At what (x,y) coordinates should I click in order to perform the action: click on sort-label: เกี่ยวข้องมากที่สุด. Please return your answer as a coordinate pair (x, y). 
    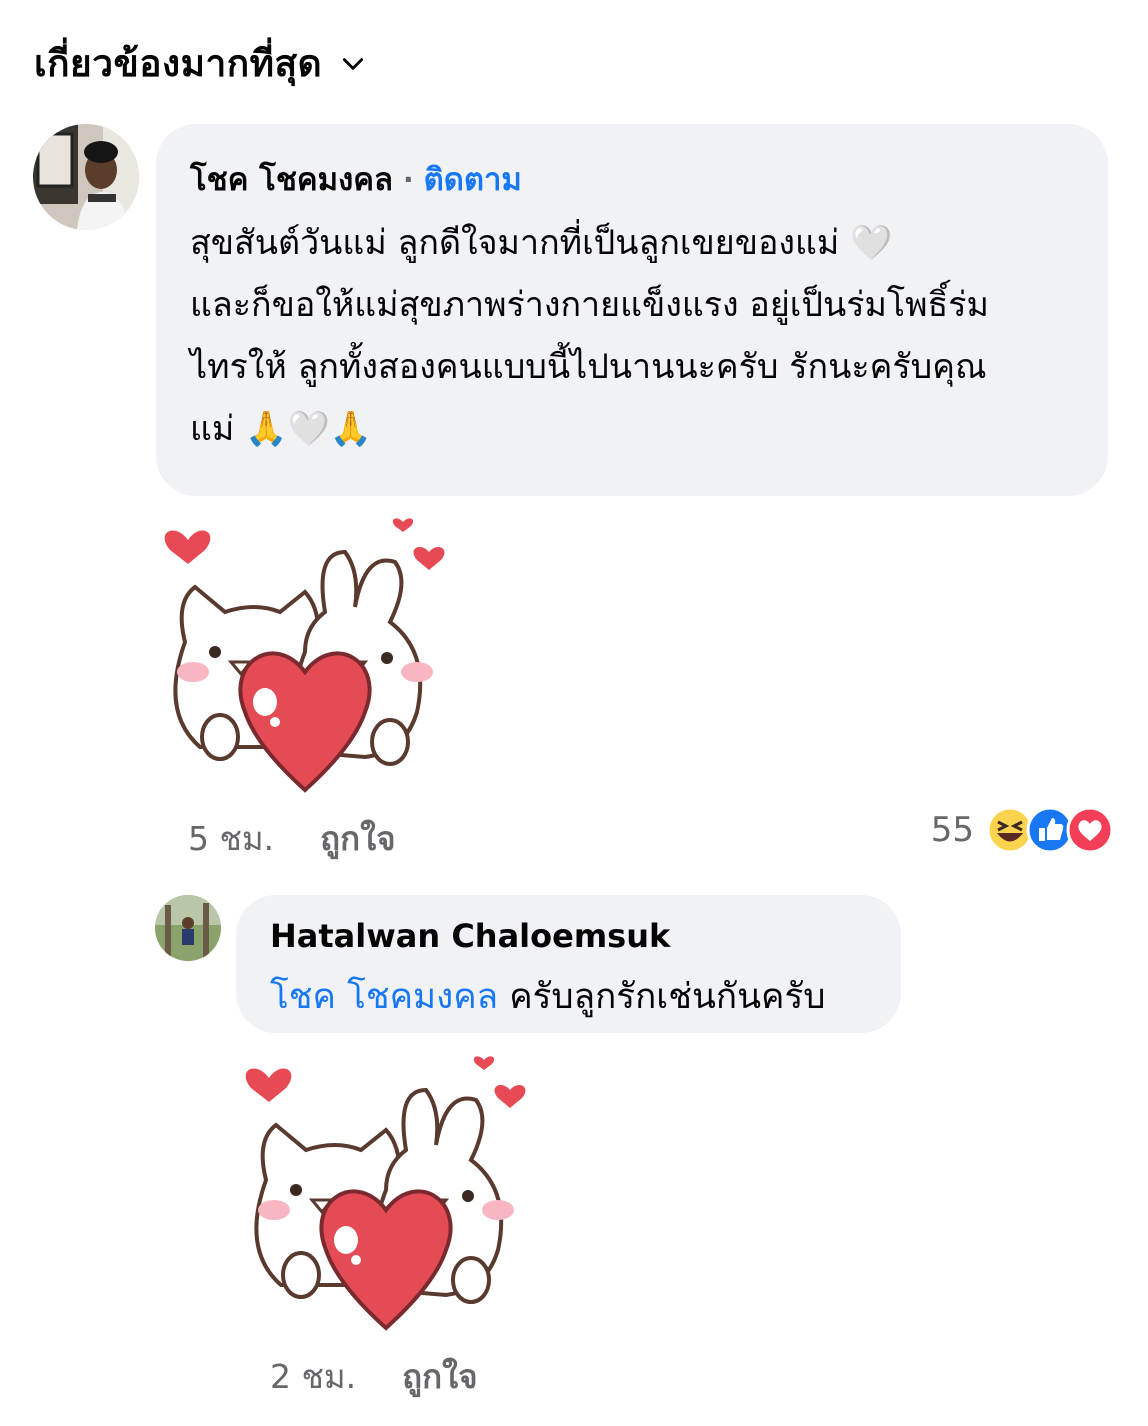
    Looking at the image, I should click on (178, 63).